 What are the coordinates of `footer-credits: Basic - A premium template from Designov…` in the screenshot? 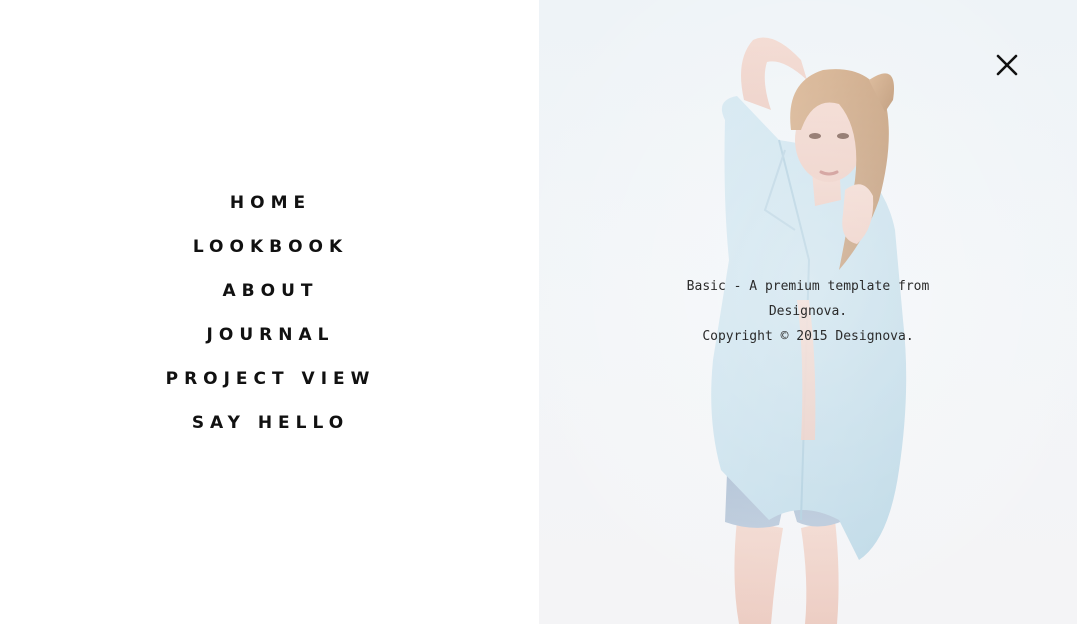 It's located at (808, 311).